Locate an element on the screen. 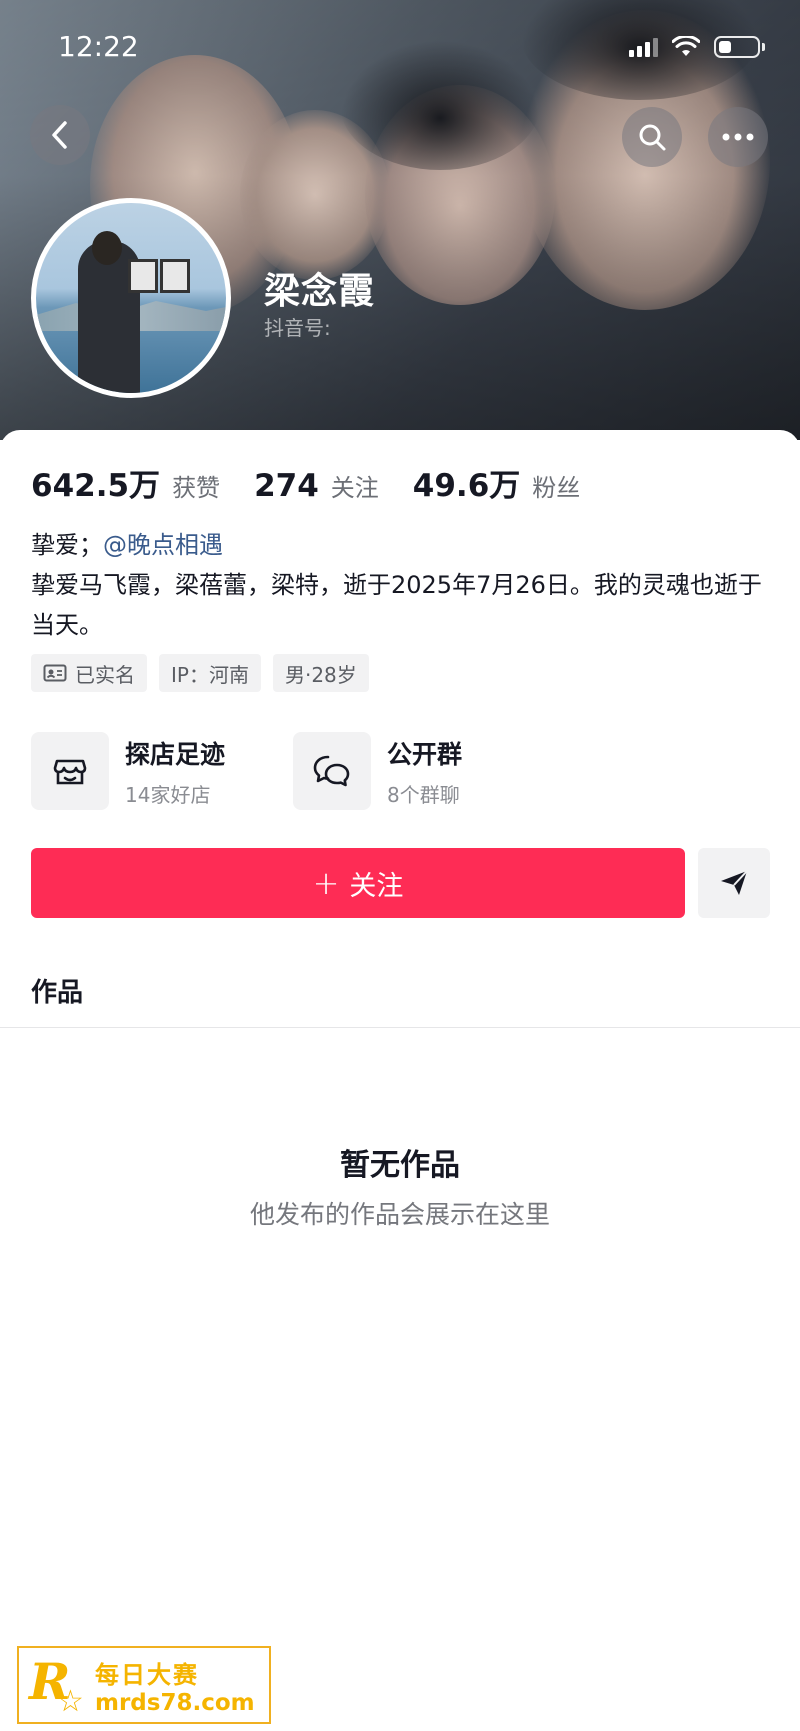 This screenshot has height=1731, width=800. profile-tags: 已实名 IP：河南 男·28岁 is located at coordinates (200, 673).